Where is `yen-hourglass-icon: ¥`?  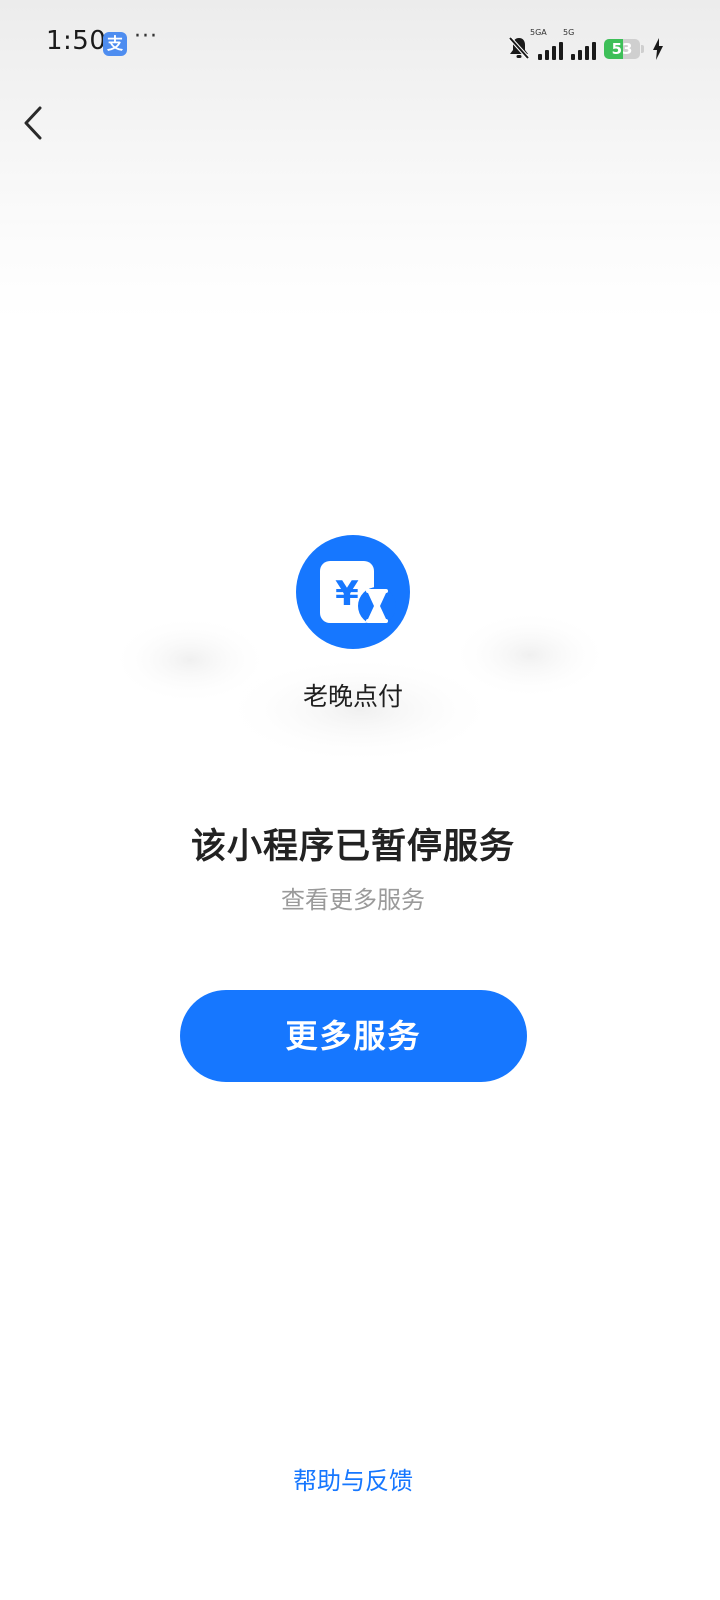
yen-hourglass-icon: ¥ is located at coordinates (358, 593).